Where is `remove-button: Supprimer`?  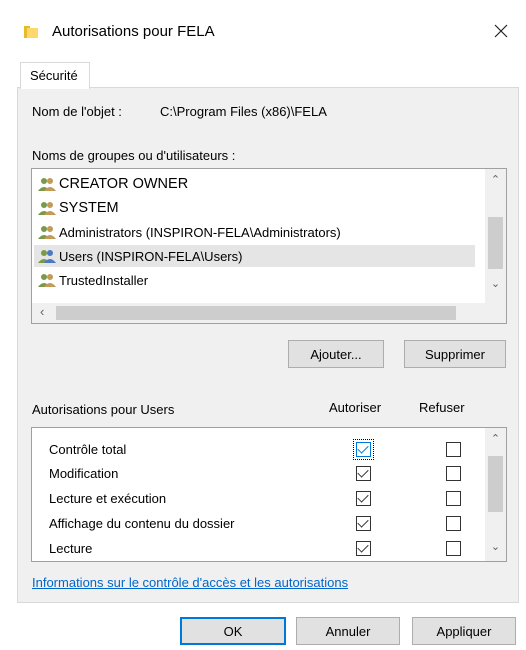 remove-button: Supprimer is located at coordinates (455, 354).